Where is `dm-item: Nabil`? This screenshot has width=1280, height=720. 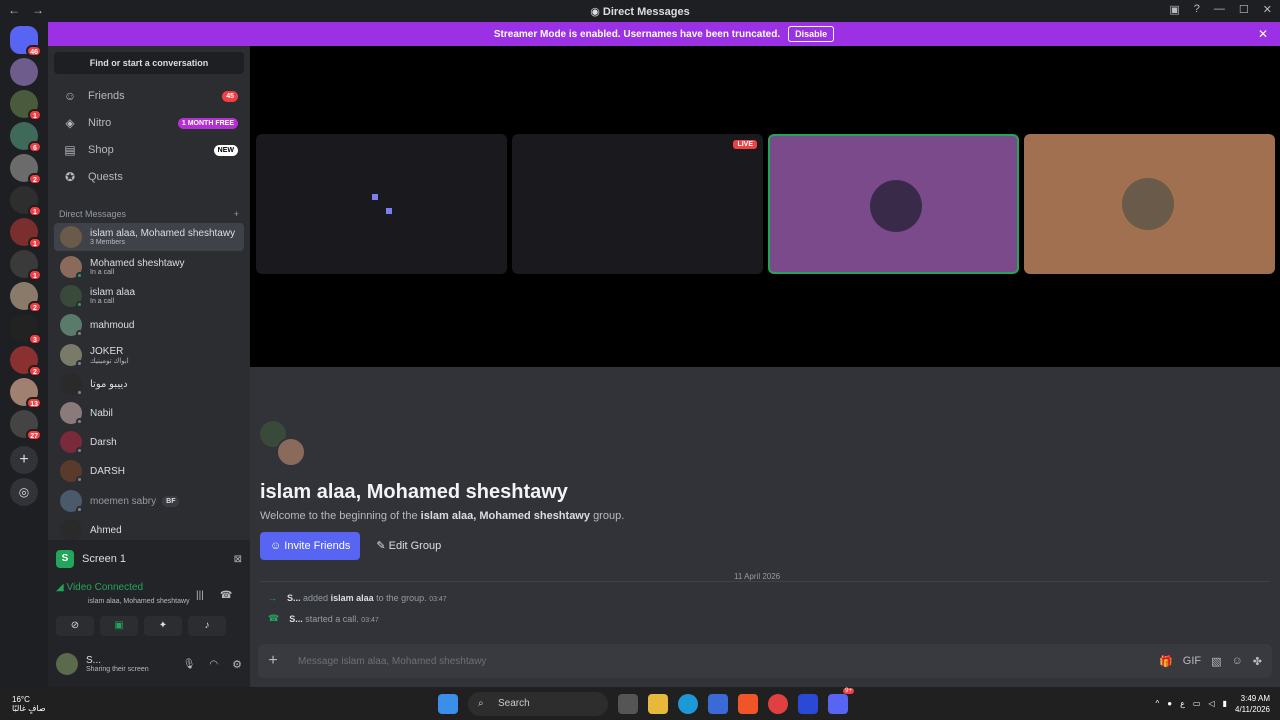
dm-item: Nabil is located at coordinates (149, 413).